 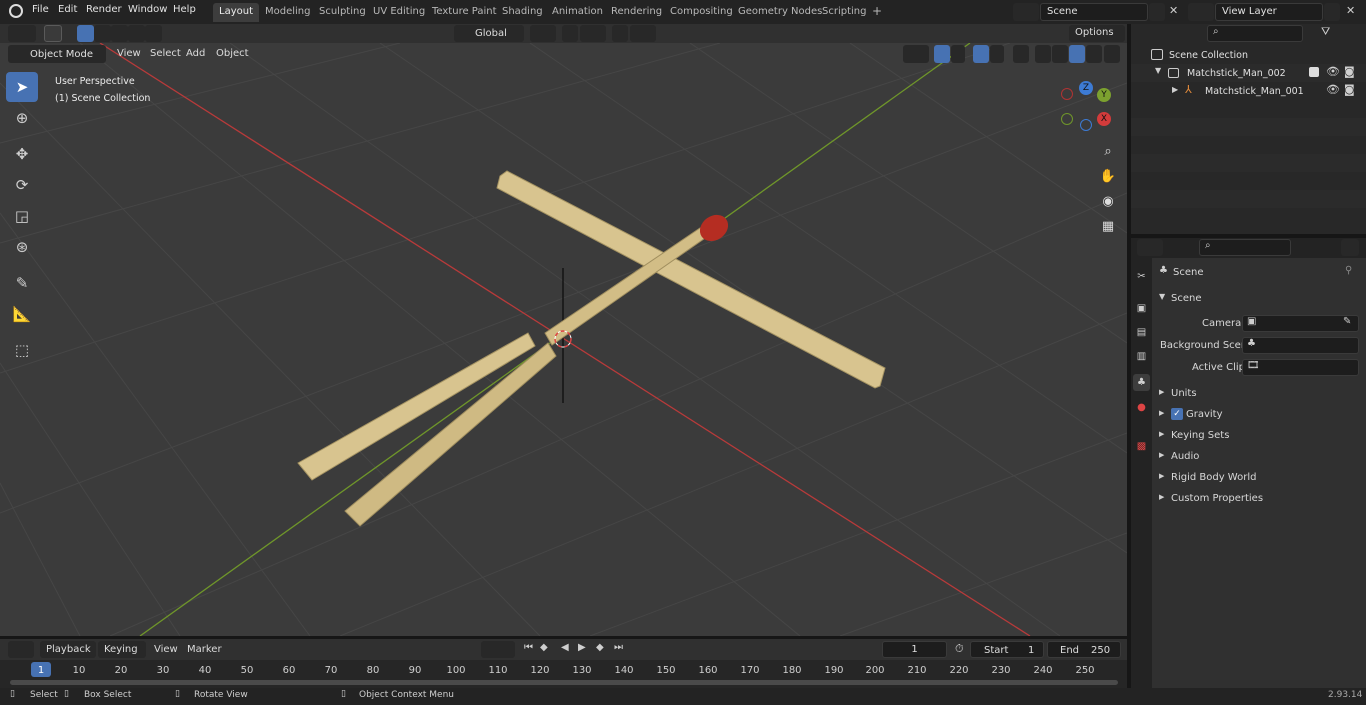 I want to click on tool-tab-icon: ✂, so click(x=1141, y=276).